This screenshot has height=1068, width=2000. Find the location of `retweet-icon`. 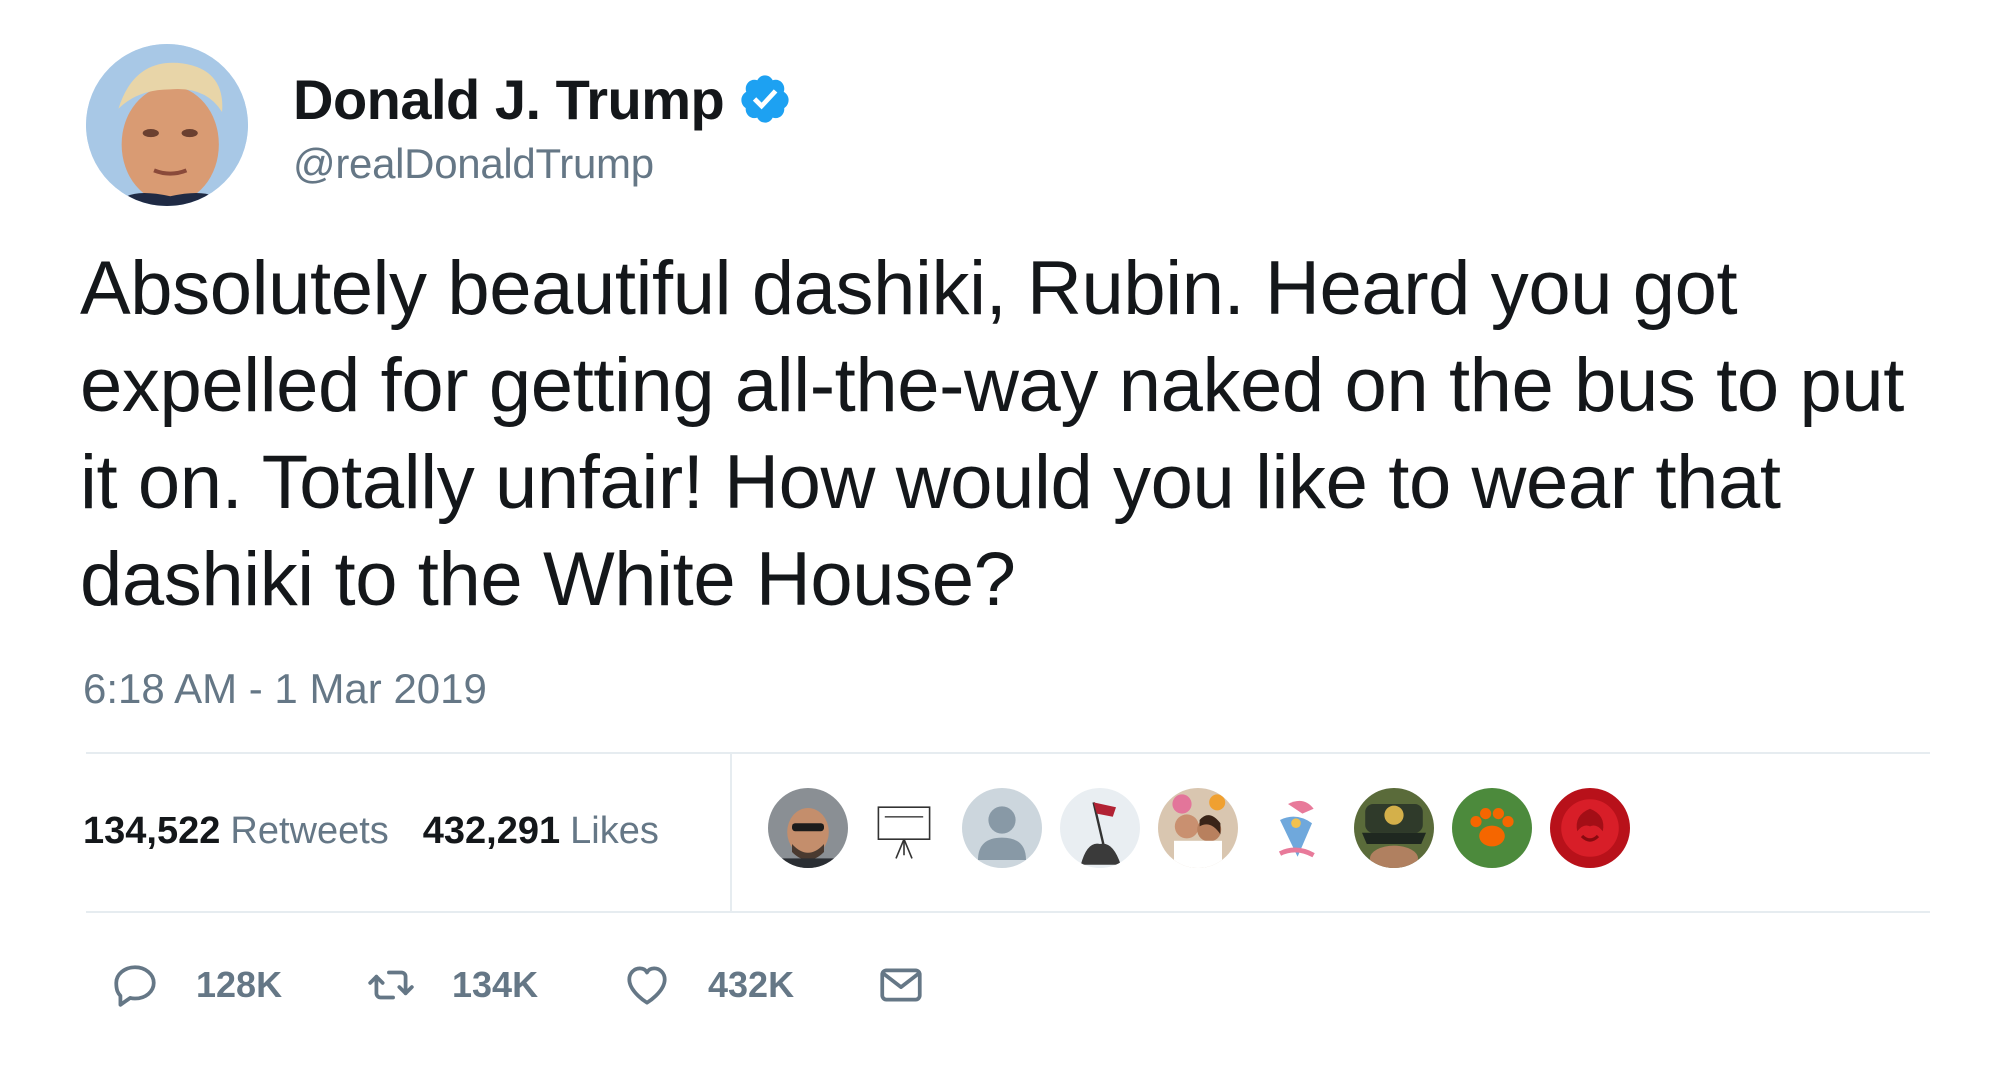

retweet-icon is located at coordinates (391, 985).